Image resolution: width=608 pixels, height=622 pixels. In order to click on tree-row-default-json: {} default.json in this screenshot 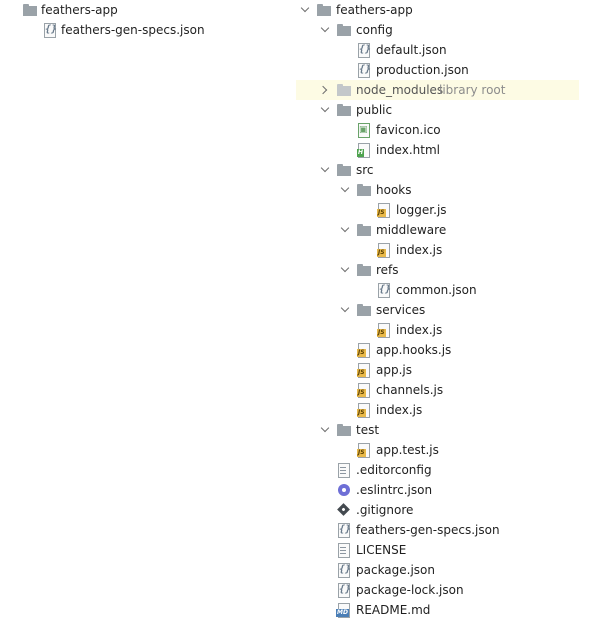, I will do `click(437, 50)`.